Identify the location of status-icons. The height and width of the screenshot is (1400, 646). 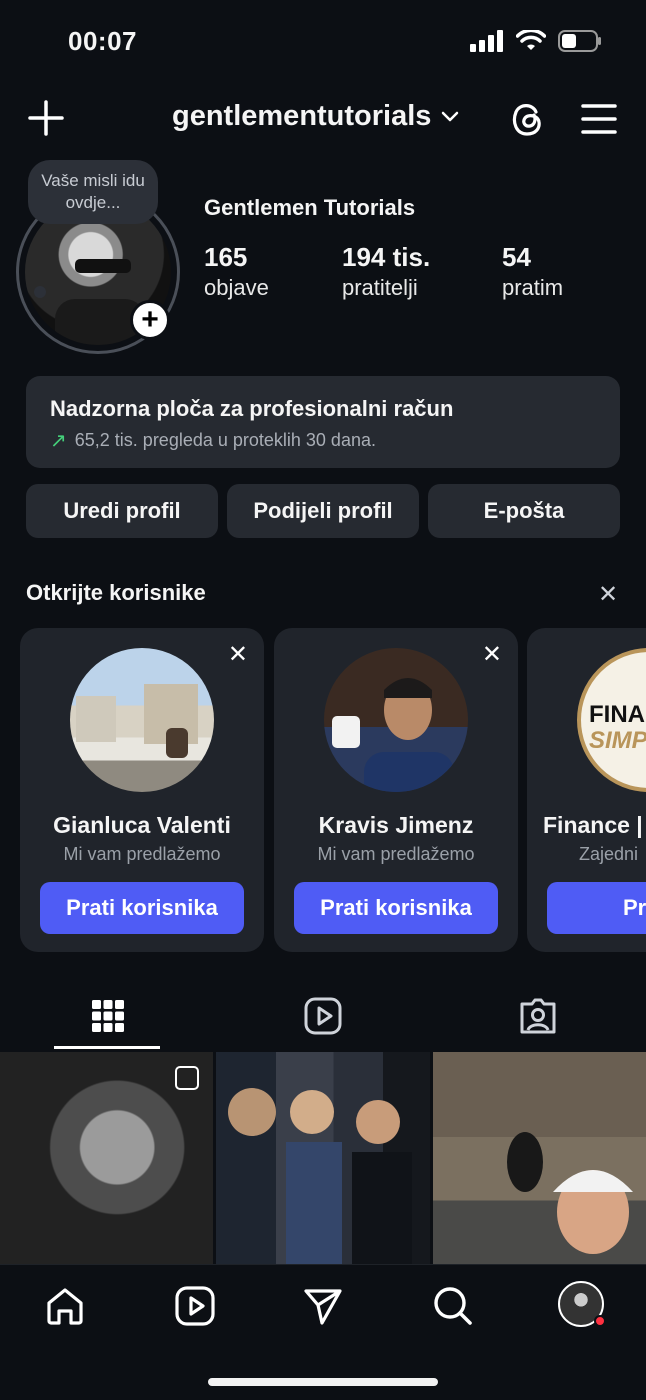
(536, 41).